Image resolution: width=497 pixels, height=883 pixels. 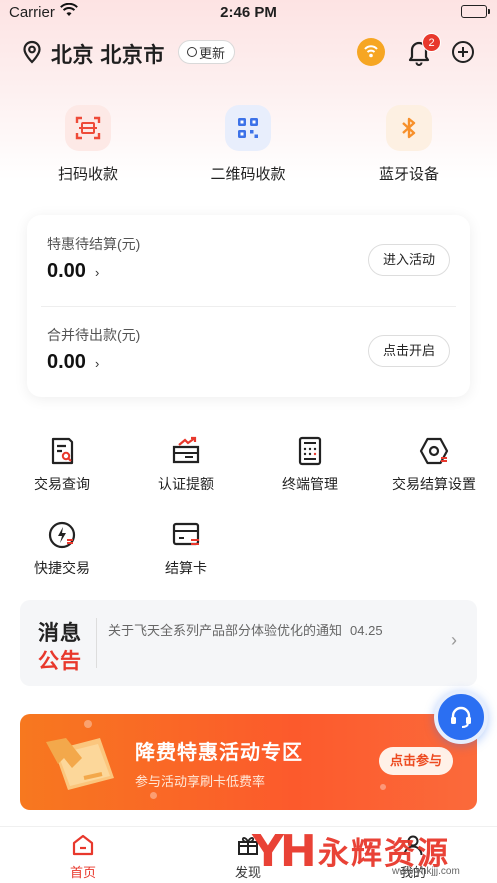 What do you see at coordinates (186, 451) in the screenshot?
I see `credit-increase-icon` at bounding box center [186, 451].